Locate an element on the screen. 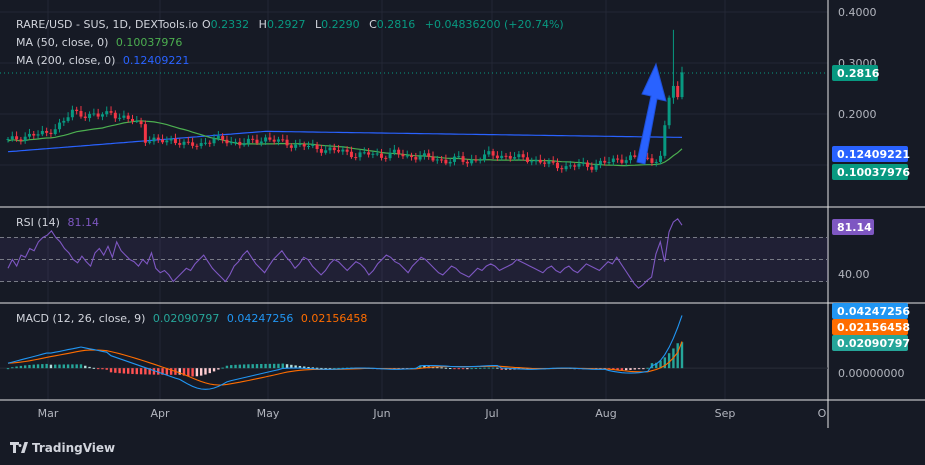  symbol-title: RARE/USD - SUS, 1D, DEXTools.io is located at coordinates (107, 24).